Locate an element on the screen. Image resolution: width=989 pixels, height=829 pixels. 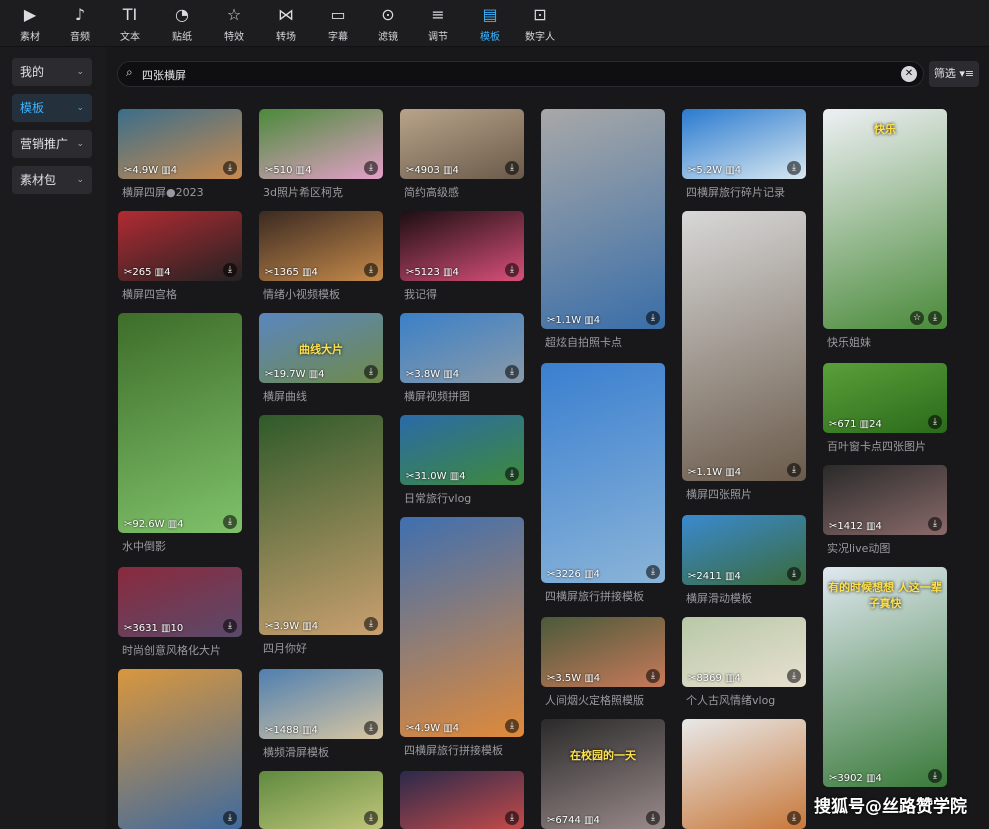
template-card: ✂3.9W ▥4 ⤓ is located at coordinates (321, 525).